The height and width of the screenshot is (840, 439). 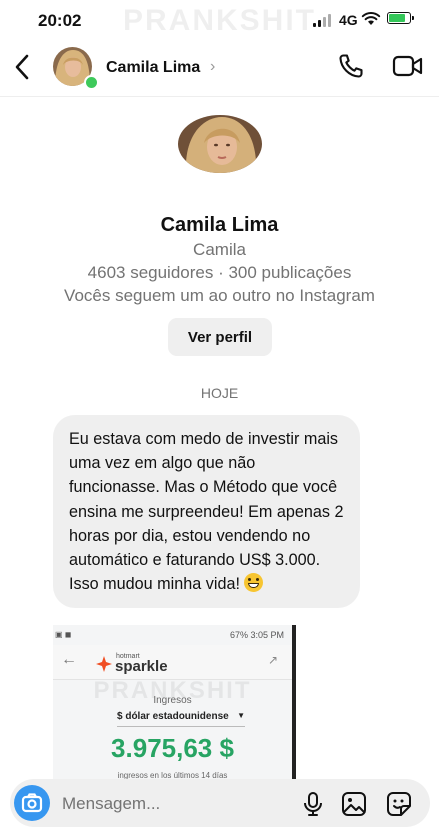 What do you see at coordinates (241, 715) in the screenshot?
I see `image-dropdown-icon: ▼` at bounding box center [241, 715].